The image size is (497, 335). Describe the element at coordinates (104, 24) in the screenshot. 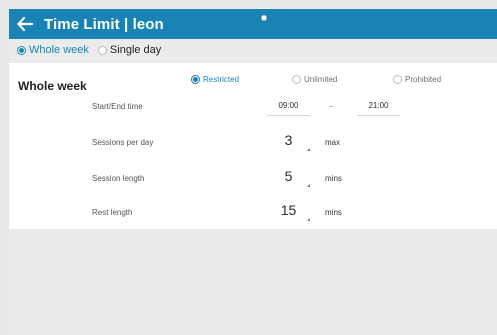

I see `page-title: Time Limit | leon` at that location.